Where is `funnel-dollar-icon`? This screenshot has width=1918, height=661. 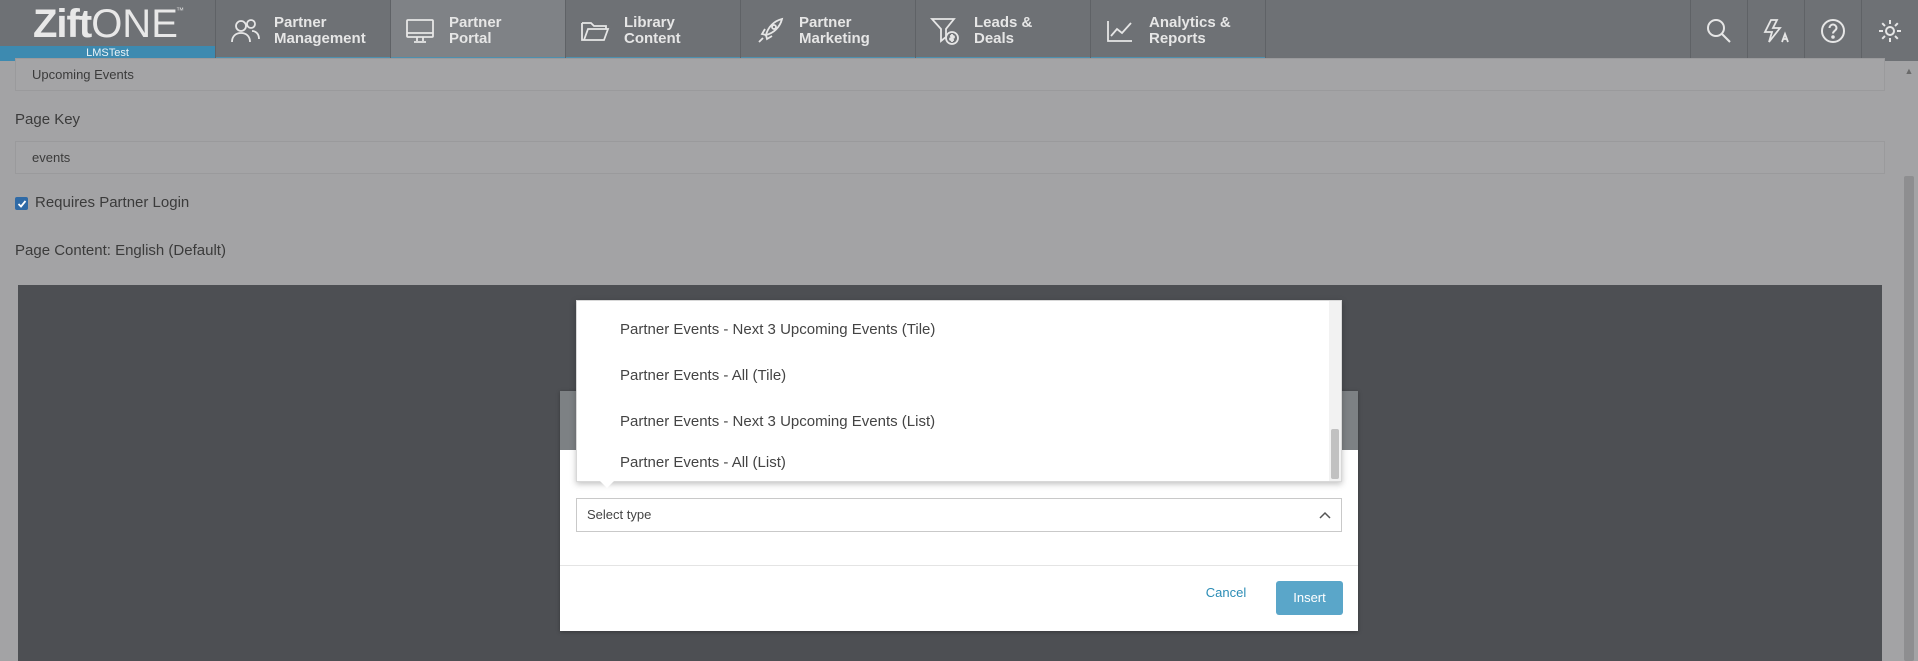
funnel-dollar-icon is located at coordinates (945, 31).